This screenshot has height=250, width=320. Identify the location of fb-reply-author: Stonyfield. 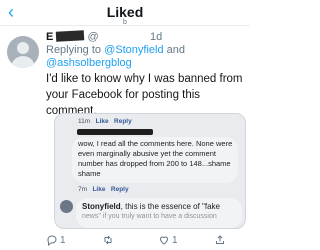
(101, 206).